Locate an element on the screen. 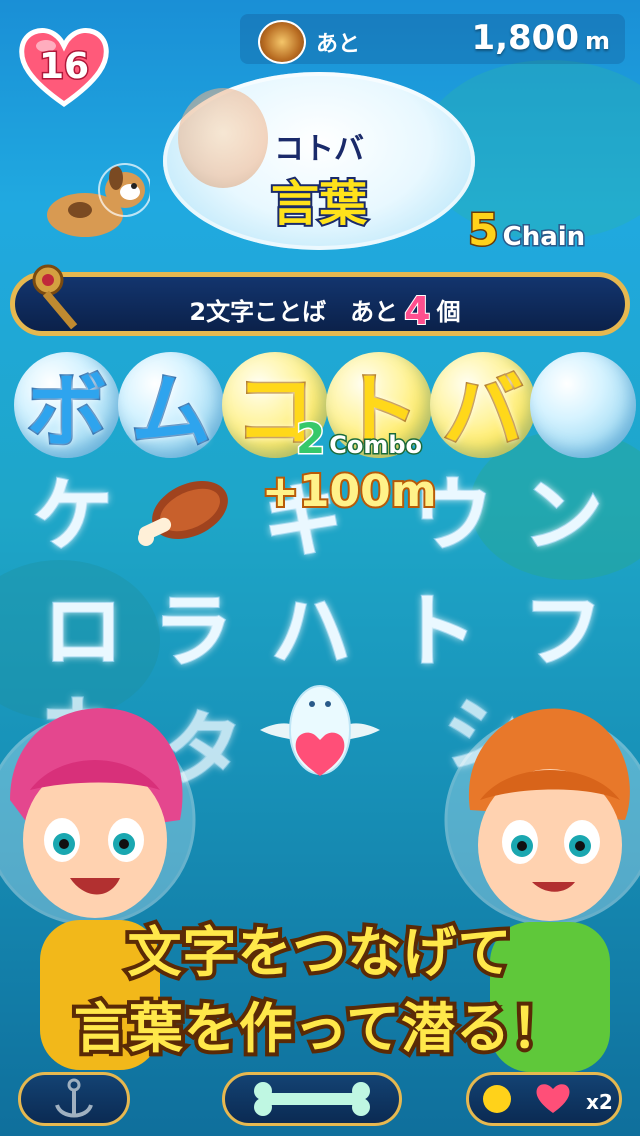 The width and height of the screenshot is (640, 1136). empty-bubble-tile is located at coordinates (583, 405).